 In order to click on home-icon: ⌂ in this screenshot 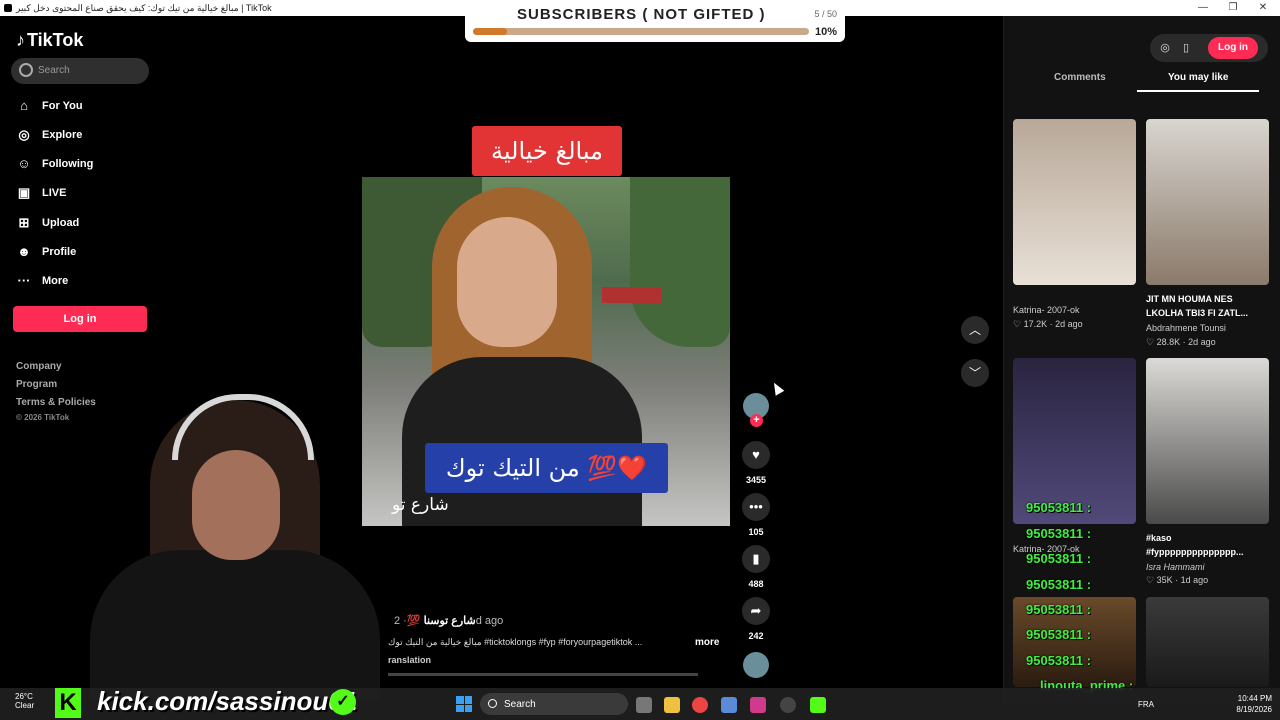, I will do `click(24, 105)`.